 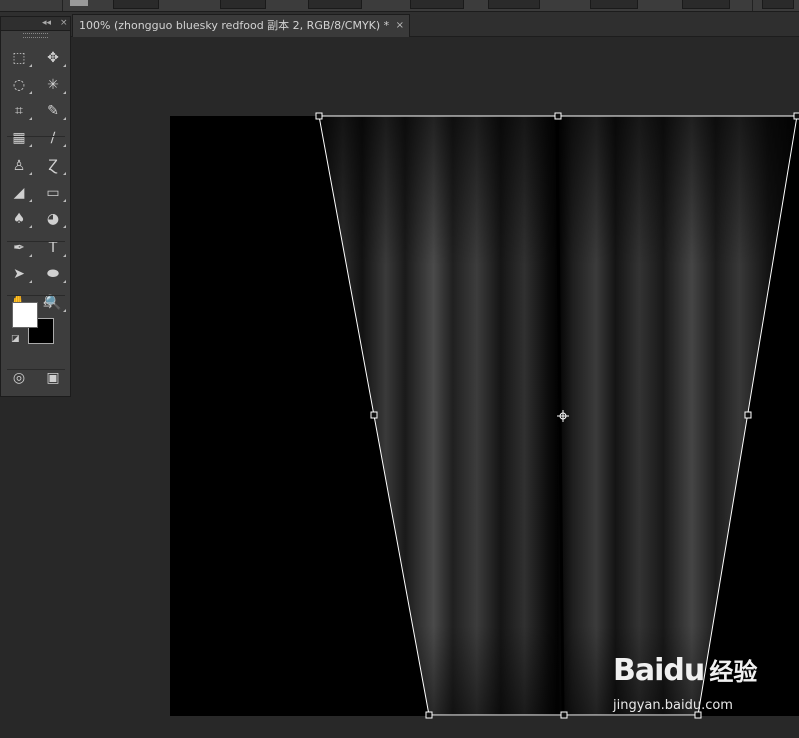 I want to click on eyedropper-icon: ✎, so click(x=53, y=111).